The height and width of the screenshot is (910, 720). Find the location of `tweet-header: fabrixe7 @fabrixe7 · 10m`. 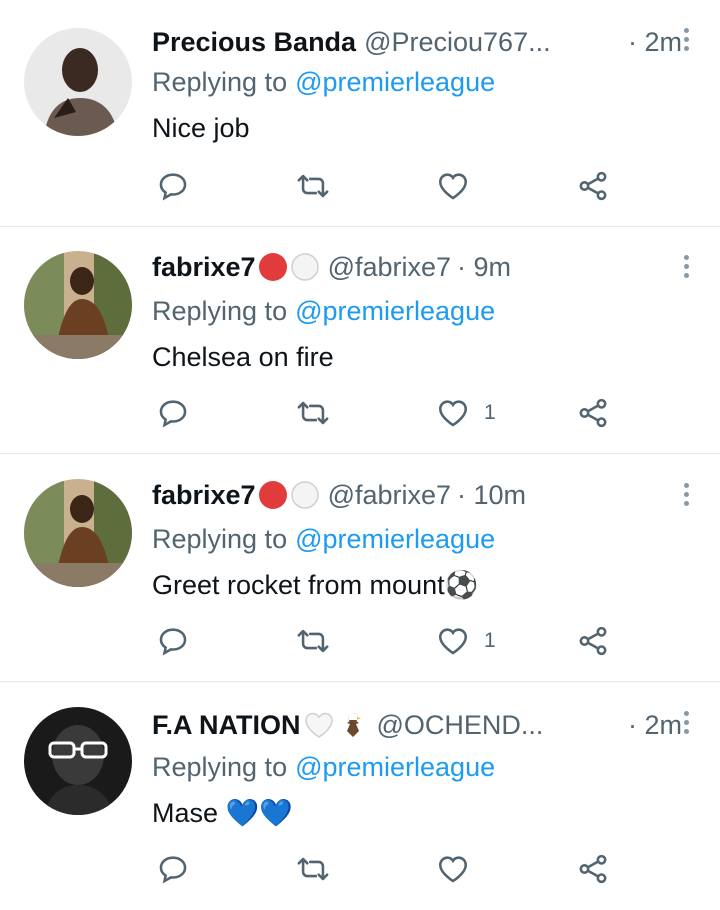

tweet-header: fabrixe7 @fabrixe7 · 10m is located at coordinates (390, 495).